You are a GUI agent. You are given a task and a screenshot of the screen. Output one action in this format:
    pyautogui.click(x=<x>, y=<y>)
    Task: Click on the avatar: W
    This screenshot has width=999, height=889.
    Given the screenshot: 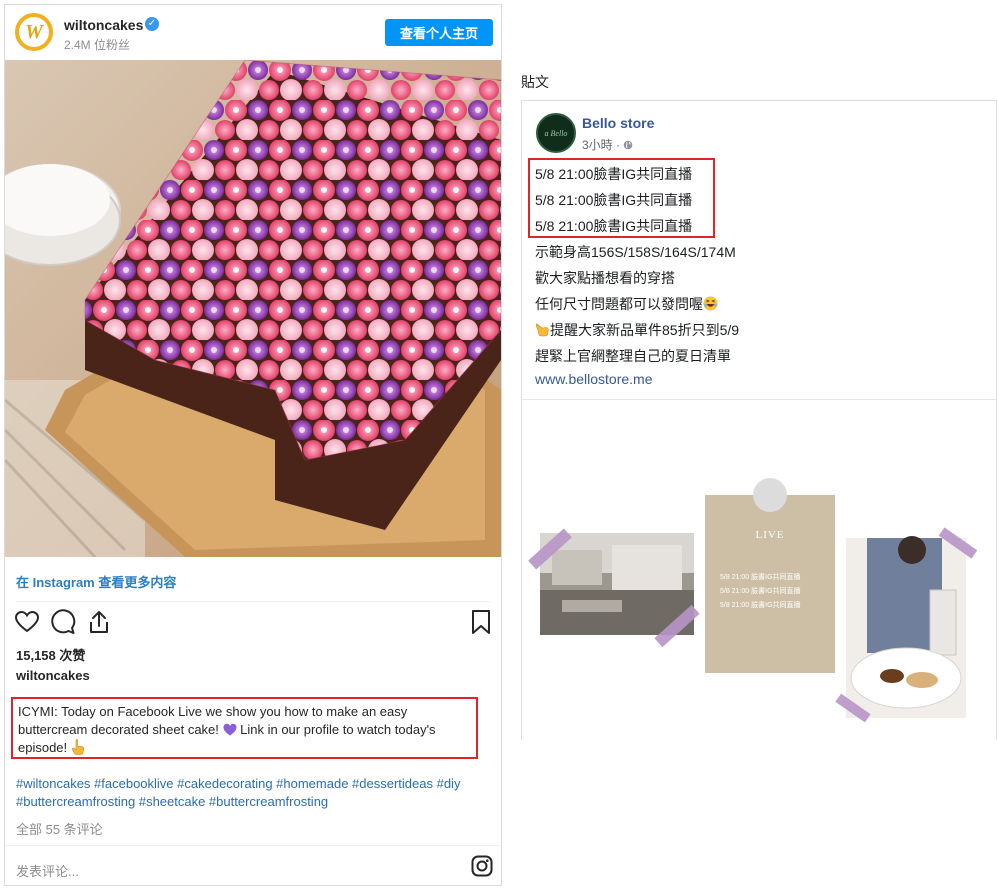 What is the action you would take?
    pyautogui.click(x=34, y=32)
    